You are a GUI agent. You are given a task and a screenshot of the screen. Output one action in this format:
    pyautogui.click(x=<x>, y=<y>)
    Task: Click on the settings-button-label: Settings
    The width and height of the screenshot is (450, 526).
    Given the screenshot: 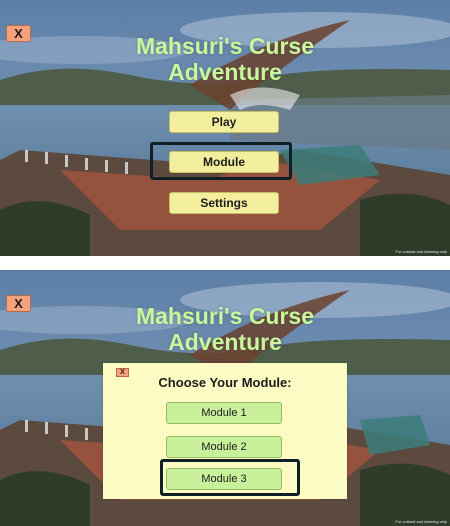 What is the action you would take?
    pyautogui.click(x=224, y=203)
    